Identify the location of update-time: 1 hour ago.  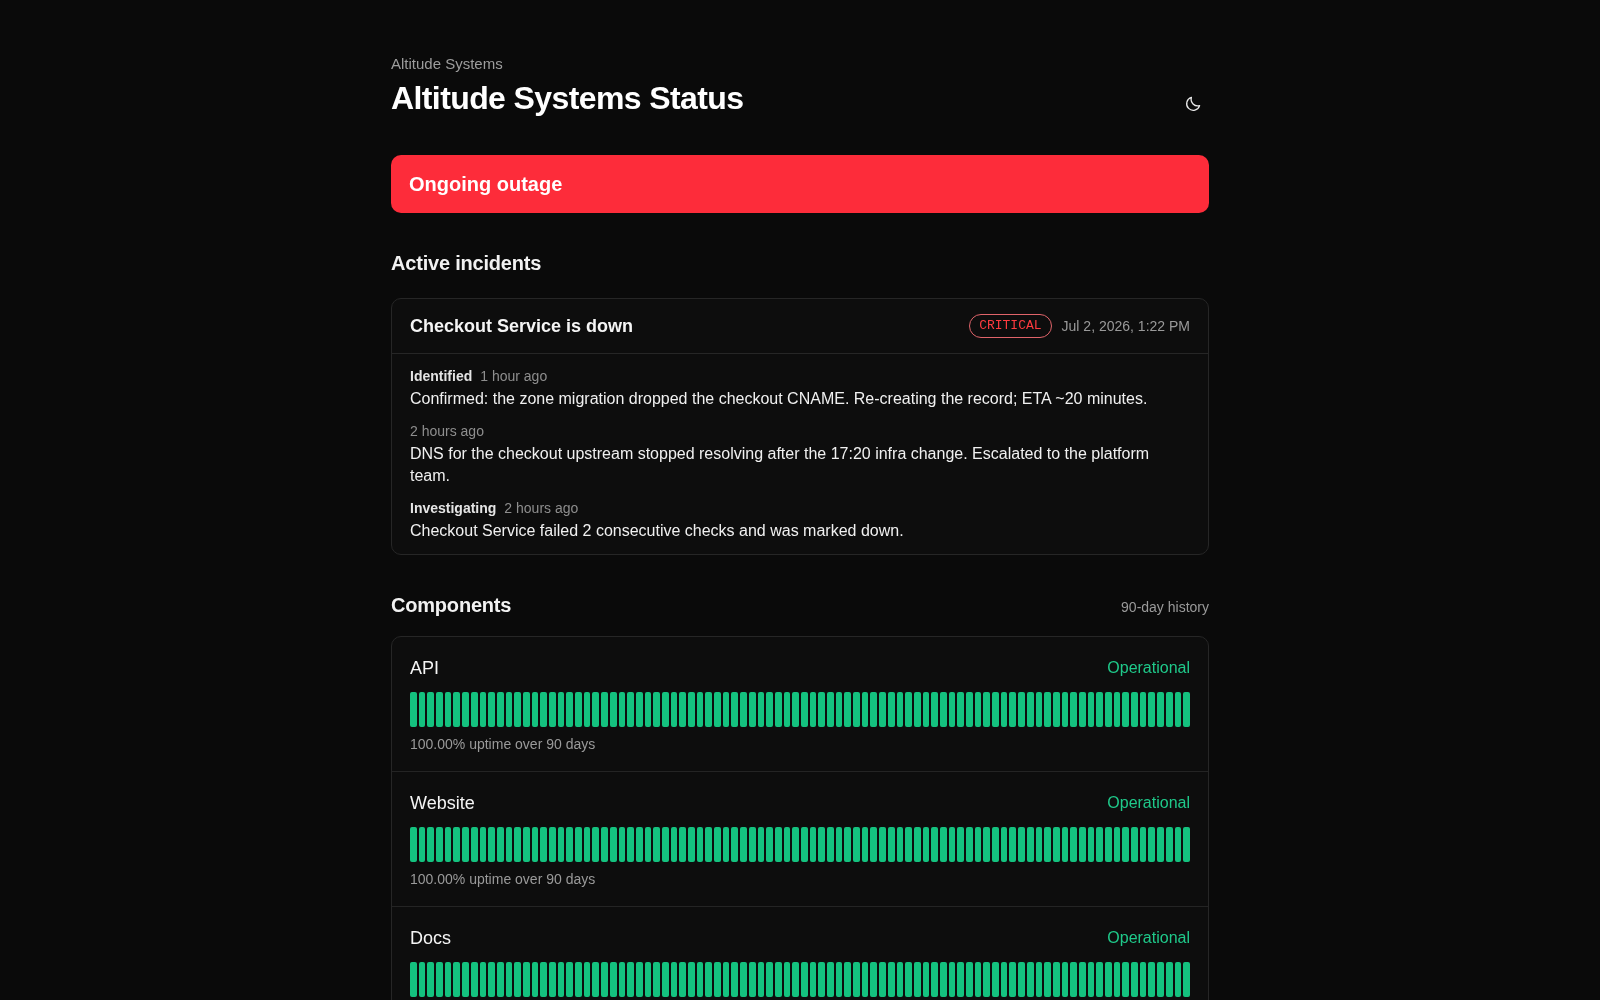
(514, 376).